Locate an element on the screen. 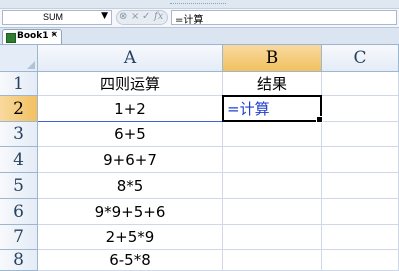 This screenshot has height=271, width=399. cell-c6 is located at coordinates (360, 212).